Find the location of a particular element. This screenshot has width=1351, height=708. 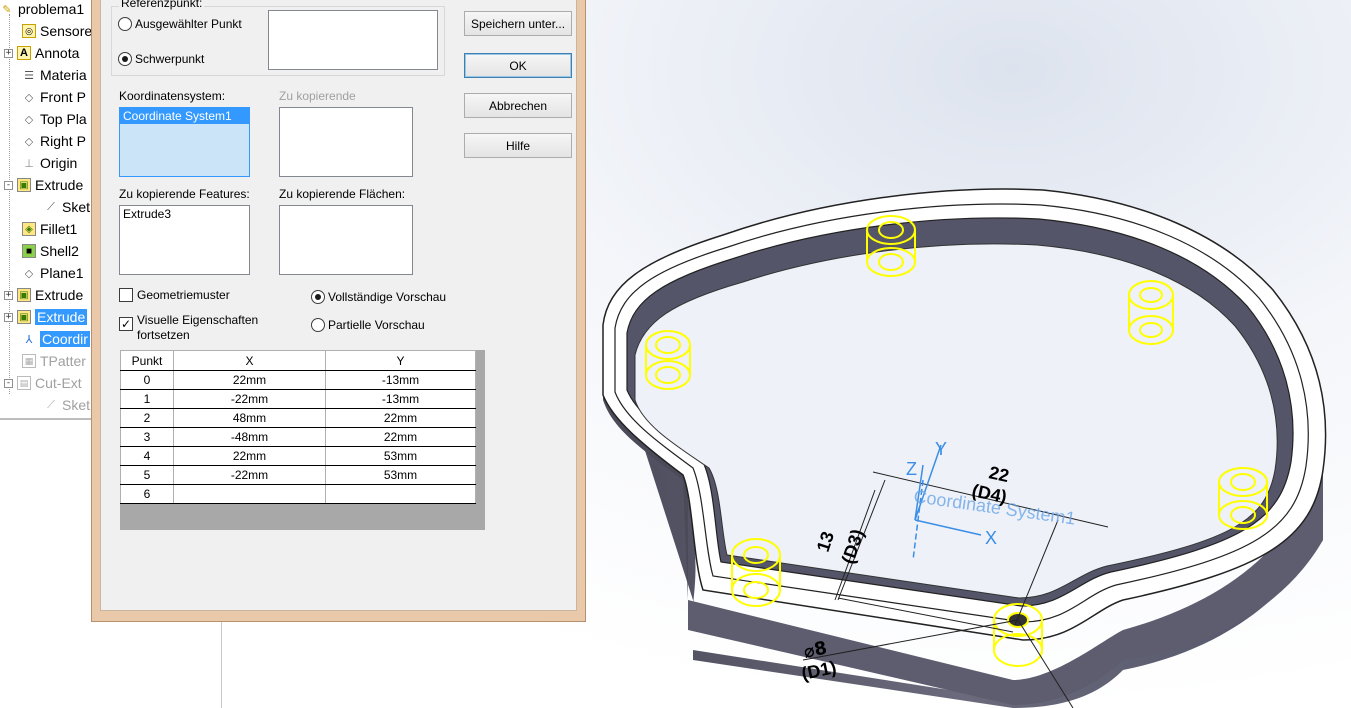

tree-item-extrude-2: + ▣ Extrude is located at coordinates (43, 295).